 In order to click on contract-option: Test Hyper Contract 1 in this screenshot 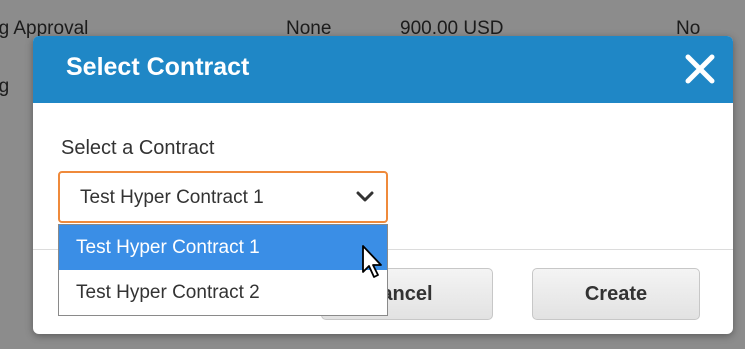, I will do `click(223, 247)`.